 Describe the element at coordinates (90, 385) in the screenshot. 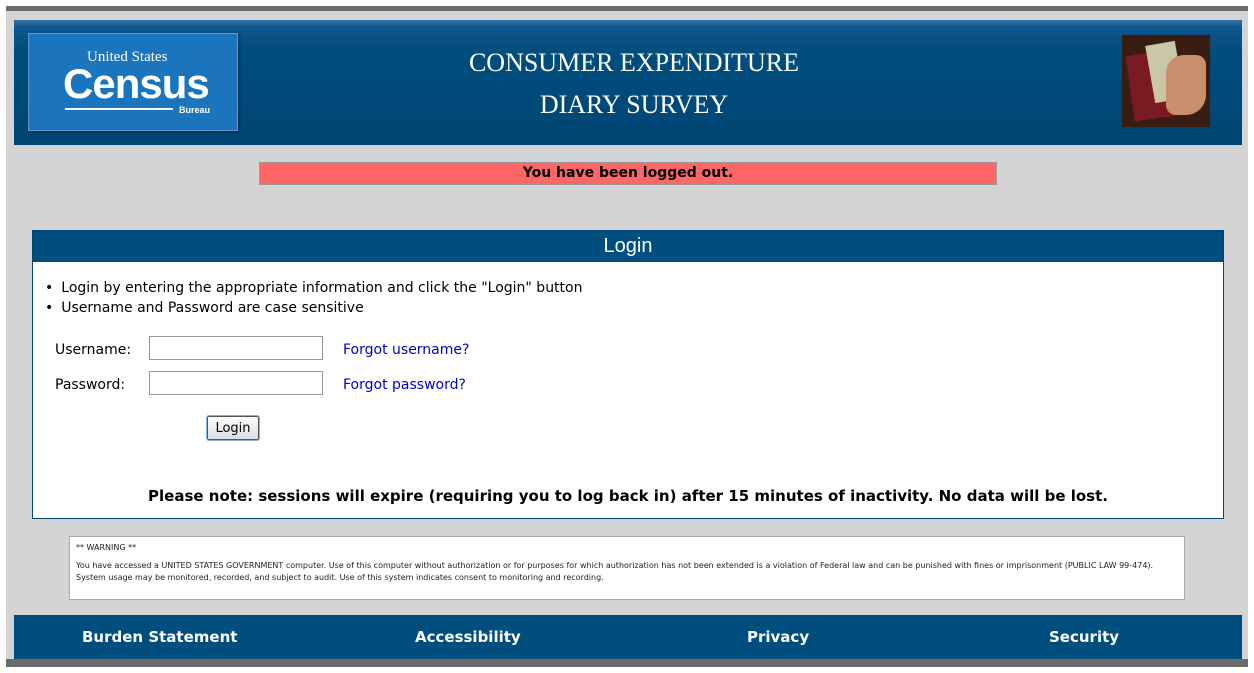

I see `password-label: Password:` at that location.